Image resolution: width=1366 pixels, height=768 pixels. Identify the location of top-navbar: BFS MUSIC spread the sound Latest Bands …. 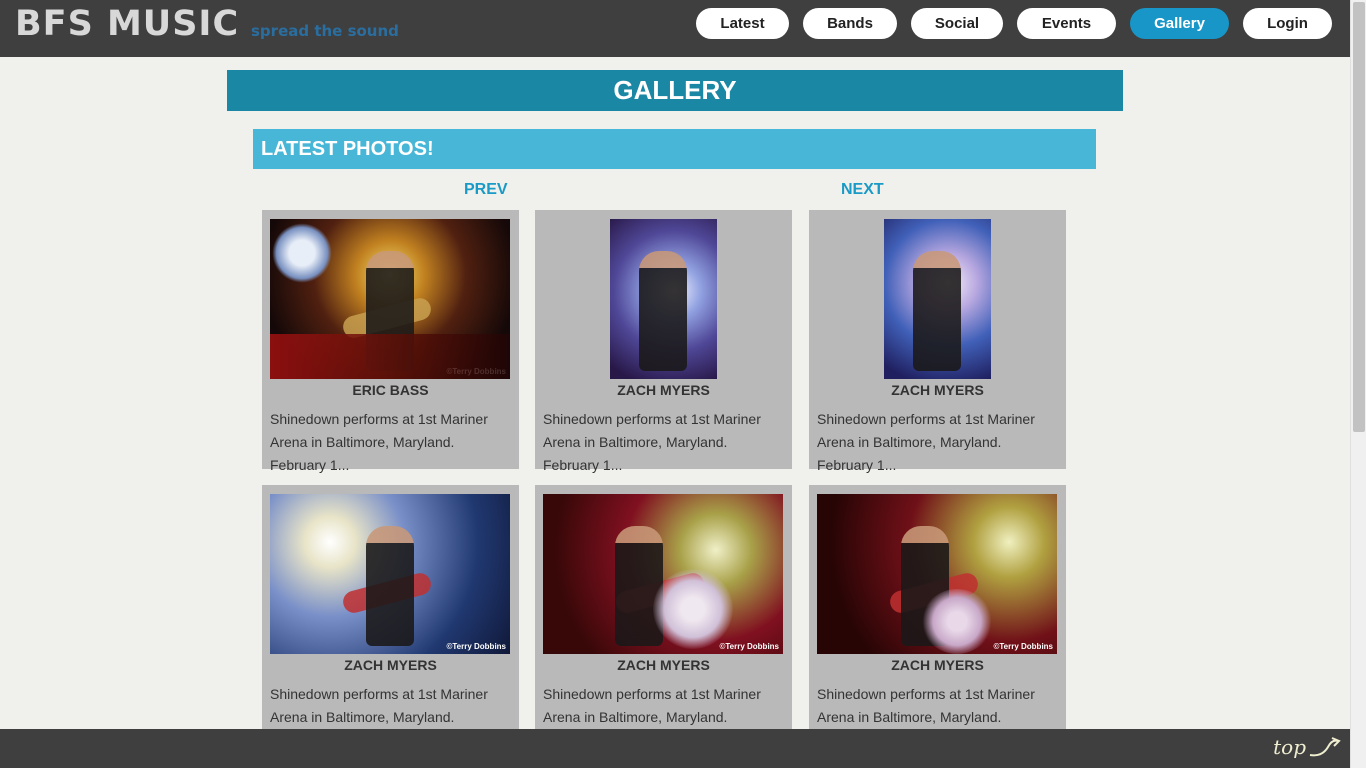
(675, 28).